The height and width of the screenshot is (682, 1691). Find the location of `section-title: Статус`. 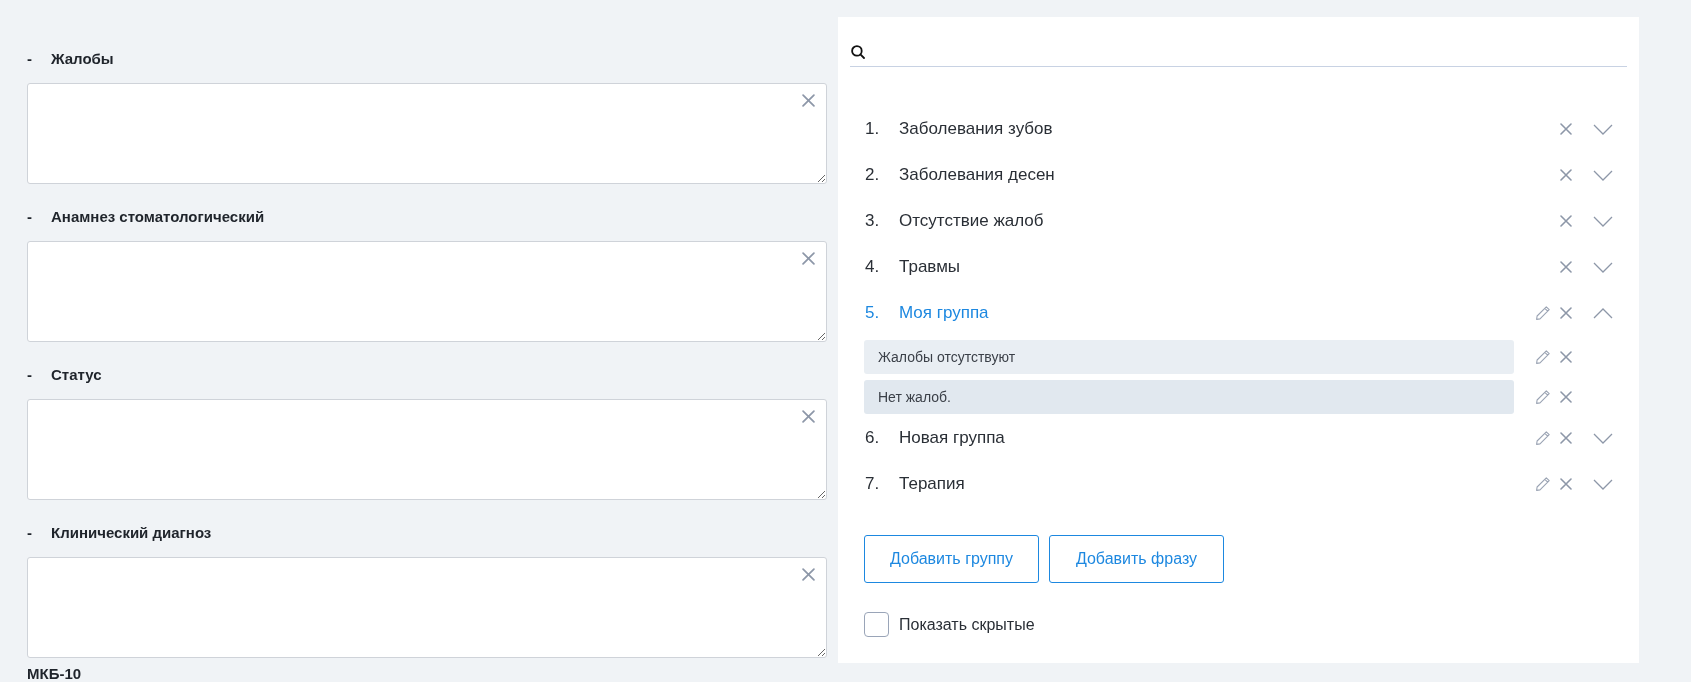

section-title: Статус is located at coordinates (76, 374).